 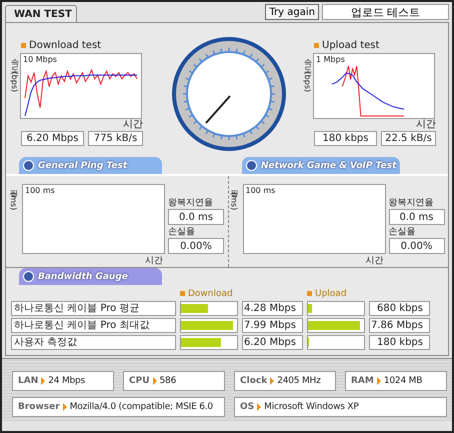 I want to click on section-title: Network Game & VoIP Test, so click(x=328, y=165).